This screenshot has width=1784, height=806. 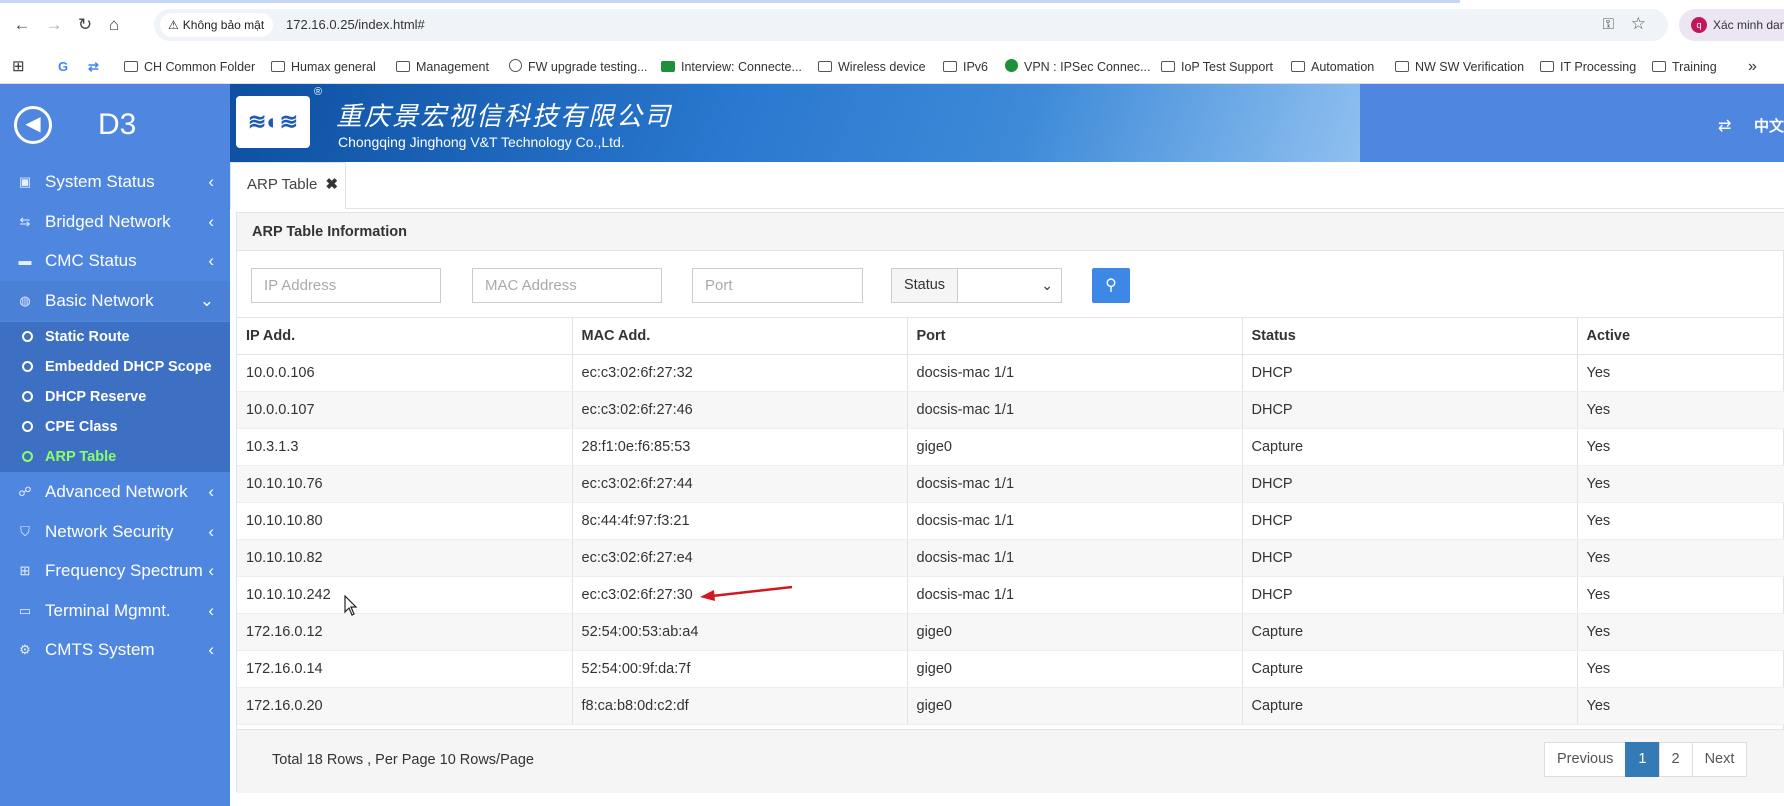 I want to click on menu-basic-network: ◍ Basic Network ⌄, so click(x=115, y=301).